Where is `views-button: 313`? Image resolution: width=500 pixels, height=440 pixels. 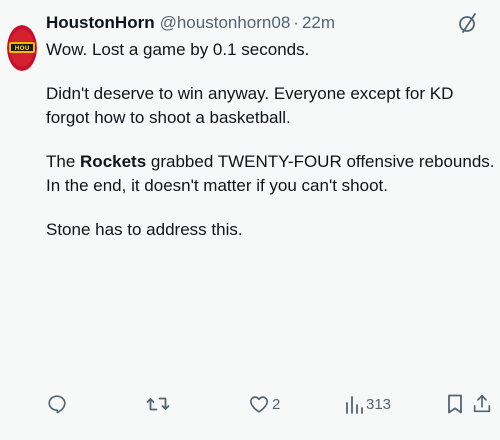 views-button: 313 is located at coordinates (367, 404).